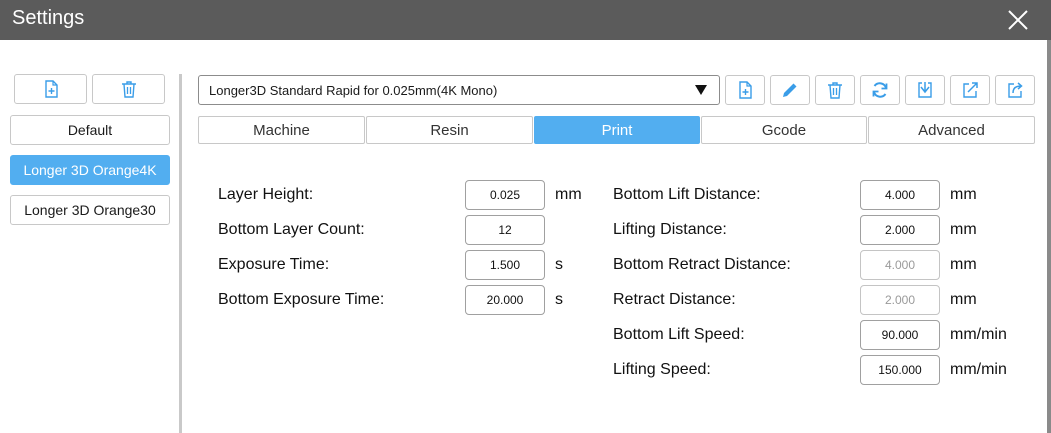  Describe the element at coordinates (900, 370) in the screenshot. I see `lifting-speed-input` at that location.